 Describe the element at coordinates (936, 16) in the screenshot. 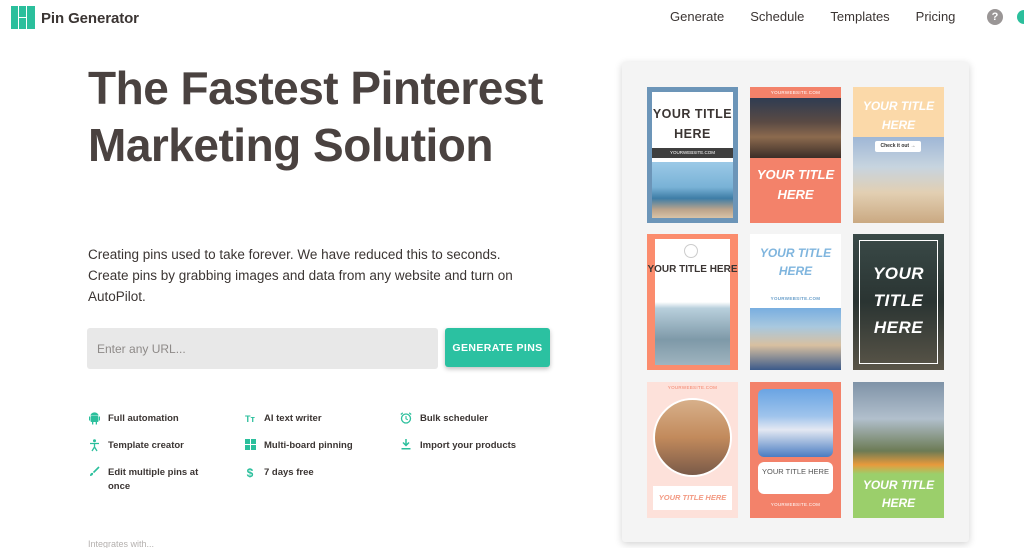

I see `nav-pricing: Pricing` at that location.